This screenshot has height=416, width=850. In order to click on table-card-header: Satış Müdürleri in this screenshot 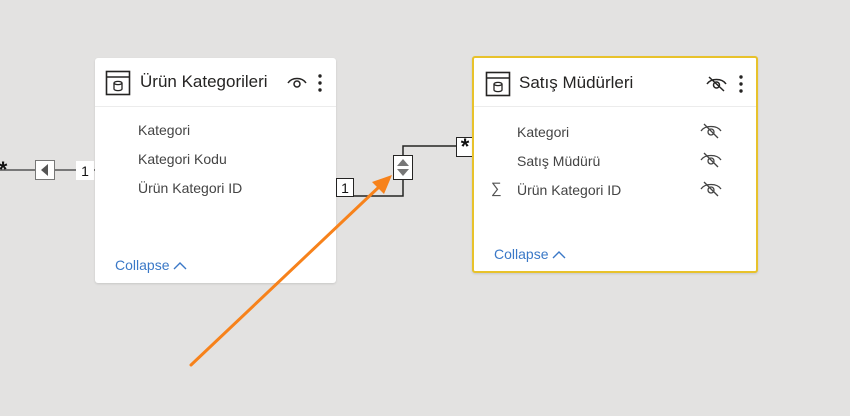, I will do `click(615, 82)`.